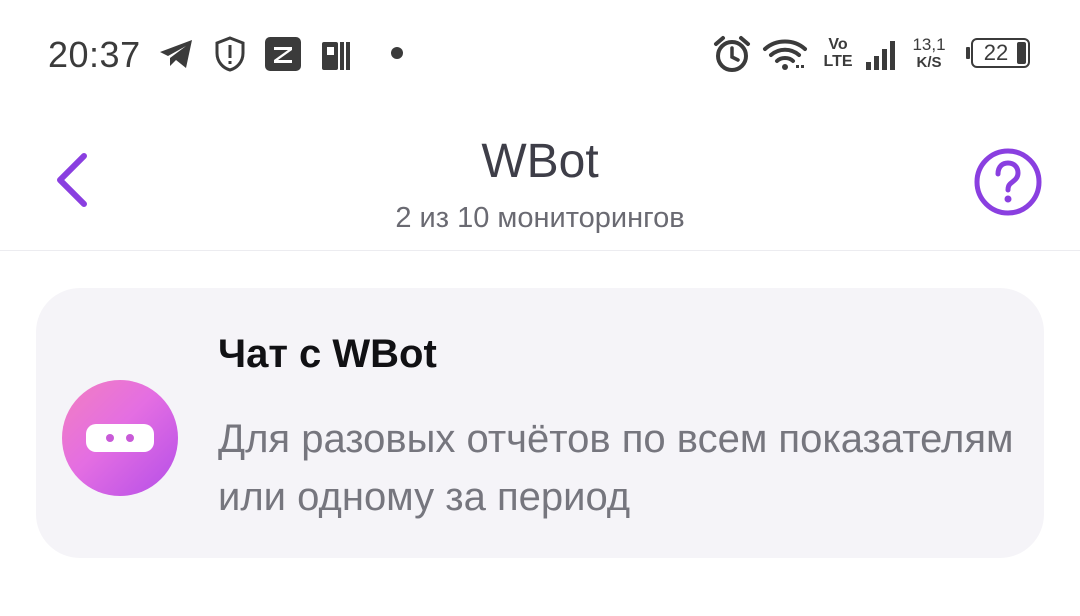 This screenshot has height=616, width=1080. I want to click on app-z-icon, so click(283, 54).